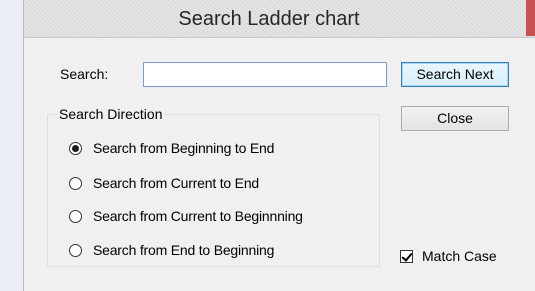  What do you see at coordinates (176, 183) in the screenshot?
I see `radio-label: Search from Current to End` at bounding box center [176, 183].